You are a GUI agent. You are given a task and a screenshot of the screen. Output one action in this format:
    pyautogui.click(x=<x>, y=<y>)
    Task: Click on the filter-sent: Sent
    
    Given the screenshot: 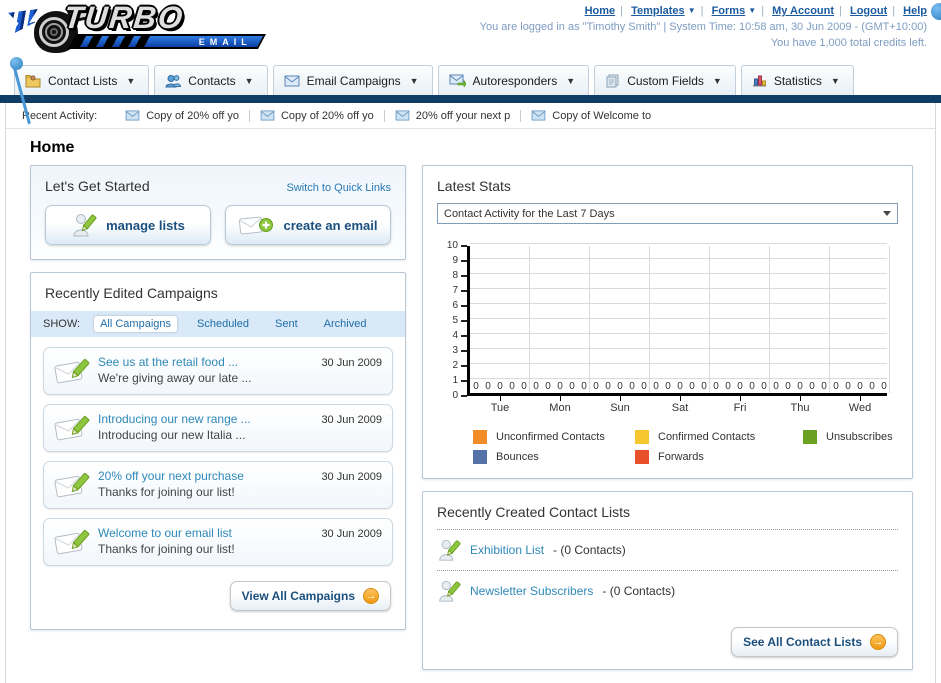 What is the action you would take?
    pyautogui.click(x=286, y=324)
    